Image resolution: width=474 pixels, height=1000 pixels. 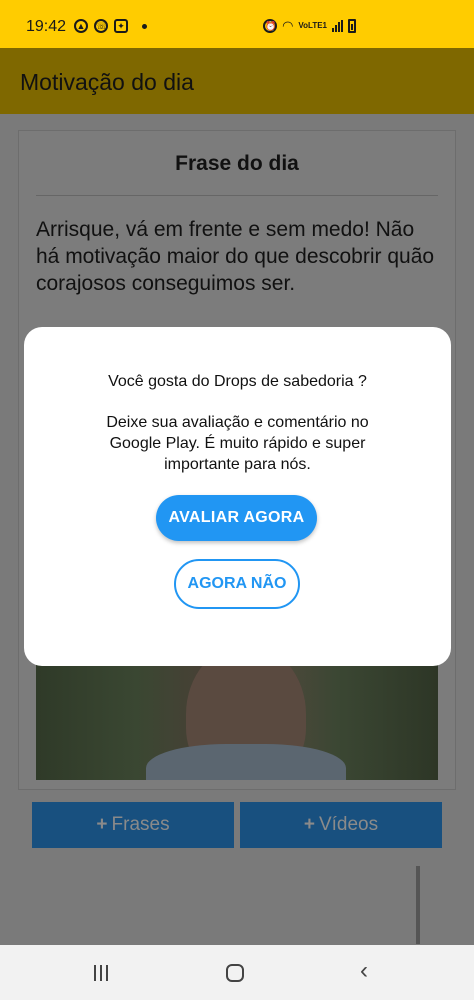 What do you see at coordinates (101, 973) in the screenshot?
I see `recents-icon` at bounding box center [101, 973].